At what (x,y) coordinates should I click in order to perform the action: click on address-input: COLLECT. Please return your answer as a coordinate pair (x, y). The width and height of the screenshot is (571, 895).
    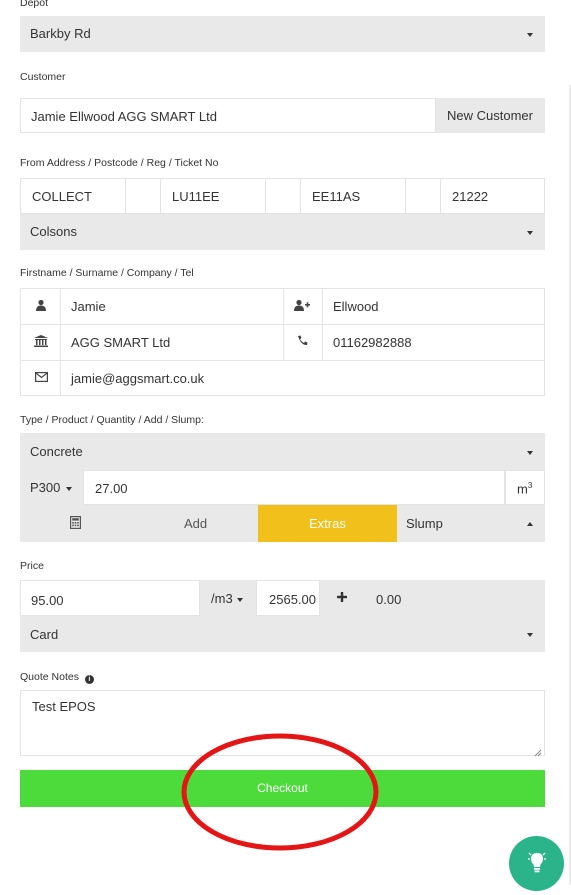
    Looking at the image, I should click on (62, 196).